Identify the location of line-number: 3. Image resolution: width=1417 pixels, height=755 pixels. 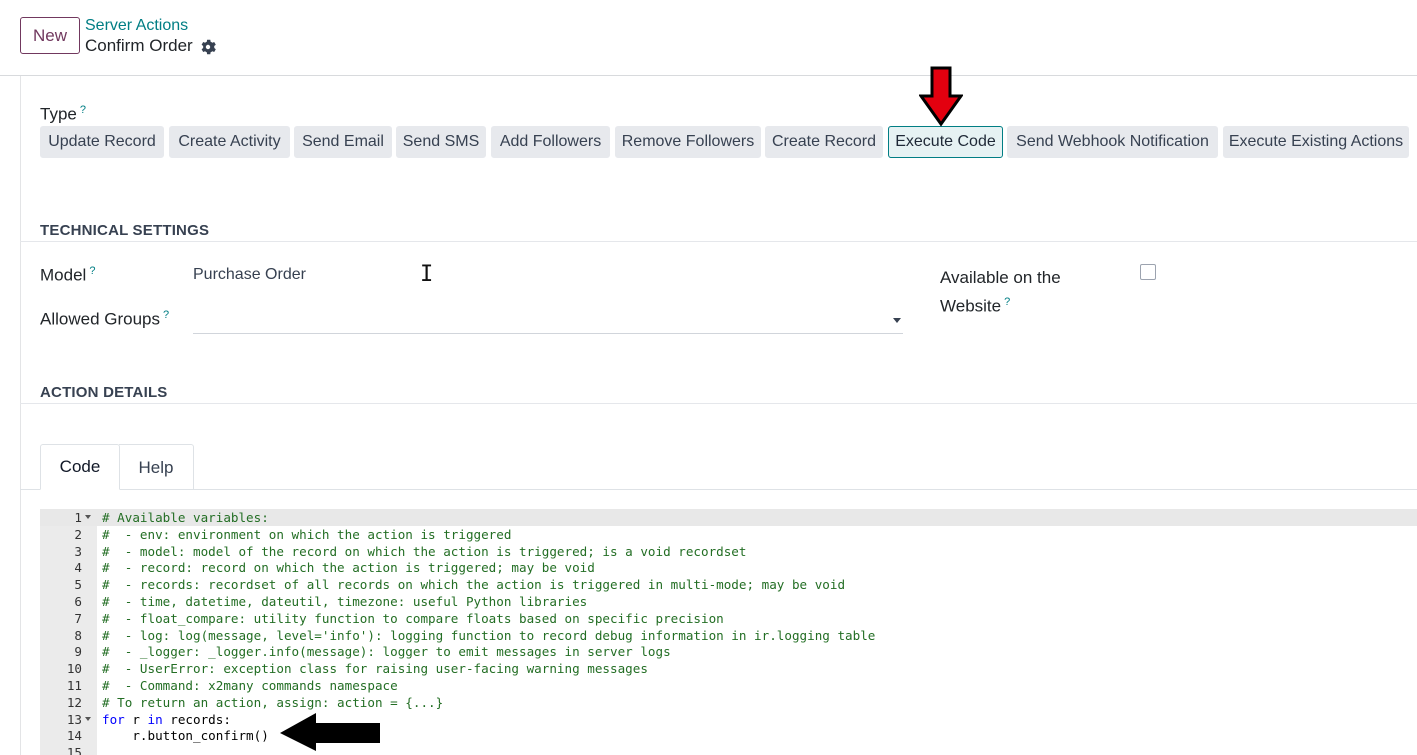
(78, 551).